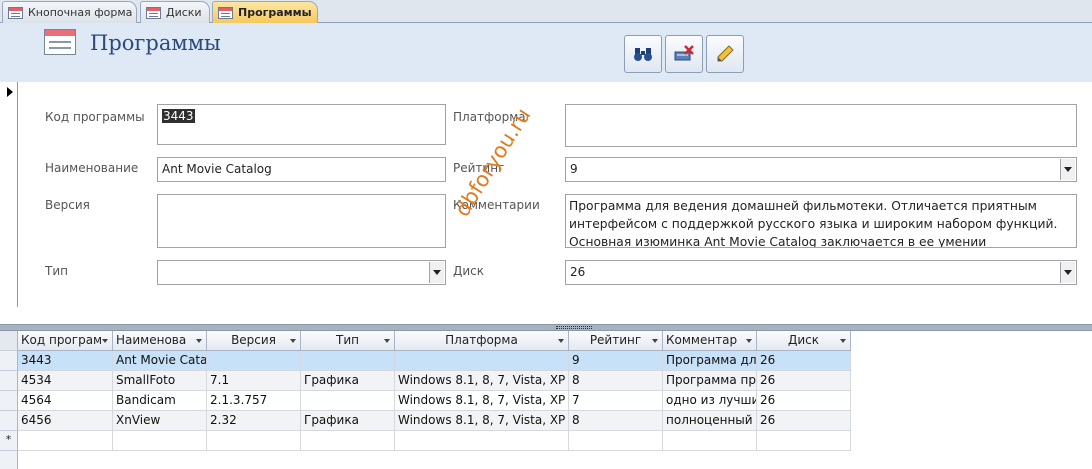  I want to click on select-all-corner, so click(9, 341).